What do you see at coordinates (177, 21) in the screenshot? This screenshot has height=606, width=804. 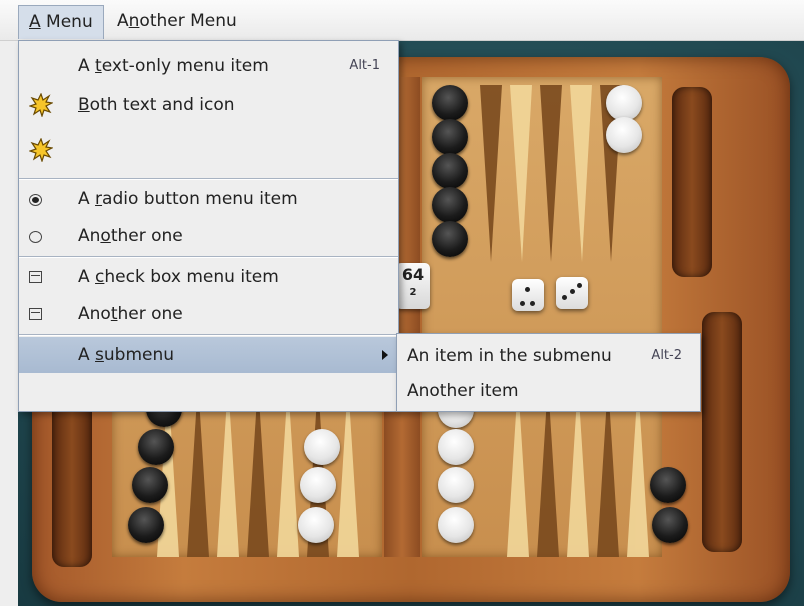 I see `menu-another-menu: Another Menu` at bounding box center [177, 21].